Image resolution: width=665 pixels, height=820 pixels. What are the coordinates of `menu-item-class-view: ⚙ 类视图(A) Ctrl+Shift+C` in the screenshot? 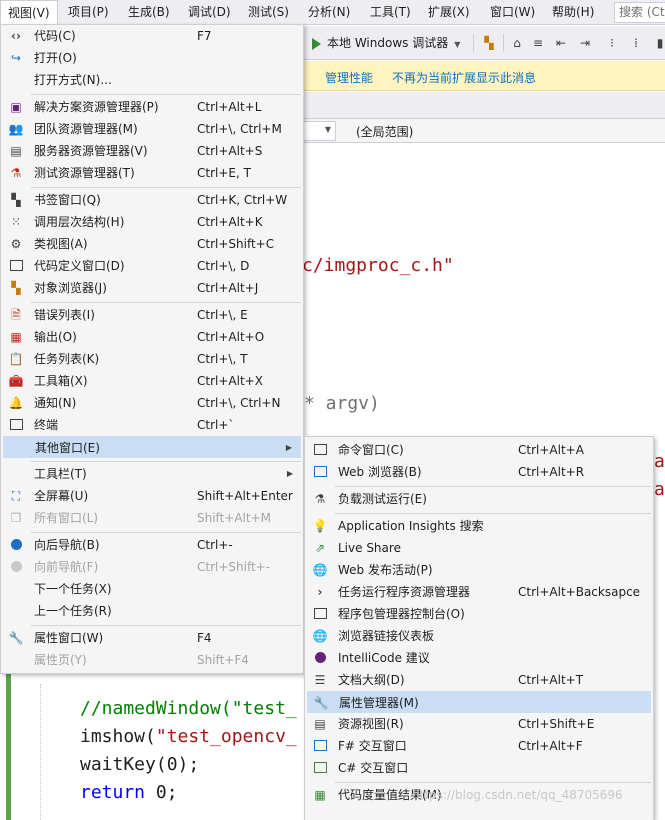 It's located at (152, 244).